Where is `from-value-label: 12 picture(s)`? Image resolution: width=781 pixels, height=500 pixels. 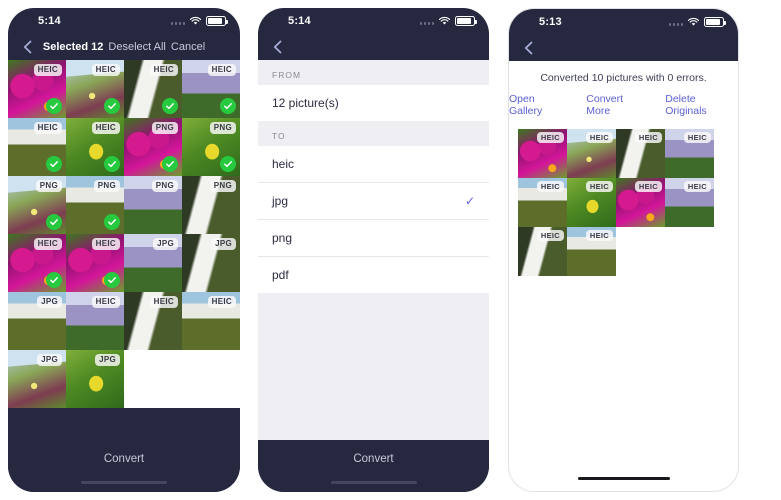 from-value-label: 12 picture(s) is located at coordinates (305, 103).